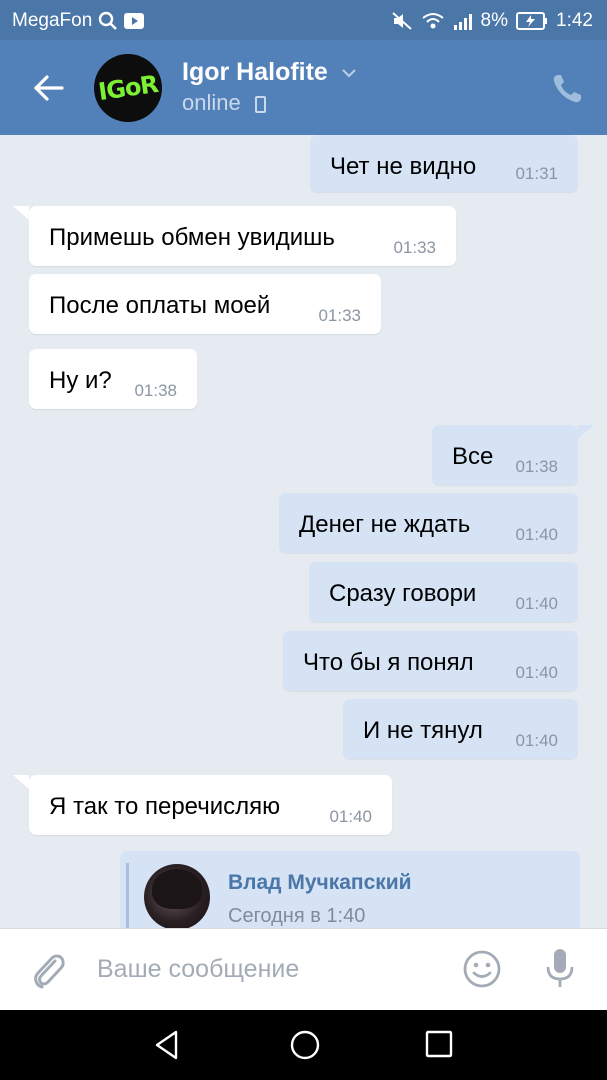 This screenshot has height=1080, width=607. What do you see at coordinates (297, 916) in the screenshot?
I see `repost-date: Сегодня в 1:40` at bounding box center [297, 916].